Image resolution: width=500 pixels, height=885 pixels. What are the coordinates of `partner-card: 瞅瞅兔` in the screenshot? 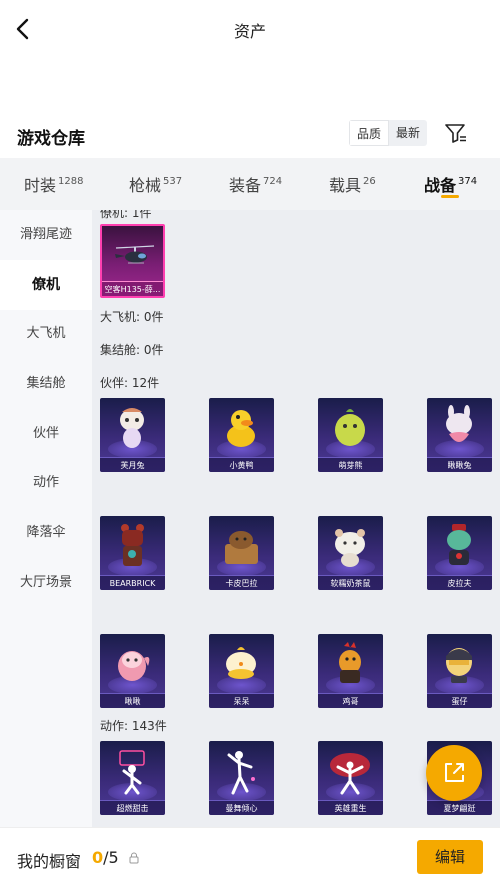 It's located at (459, 435).